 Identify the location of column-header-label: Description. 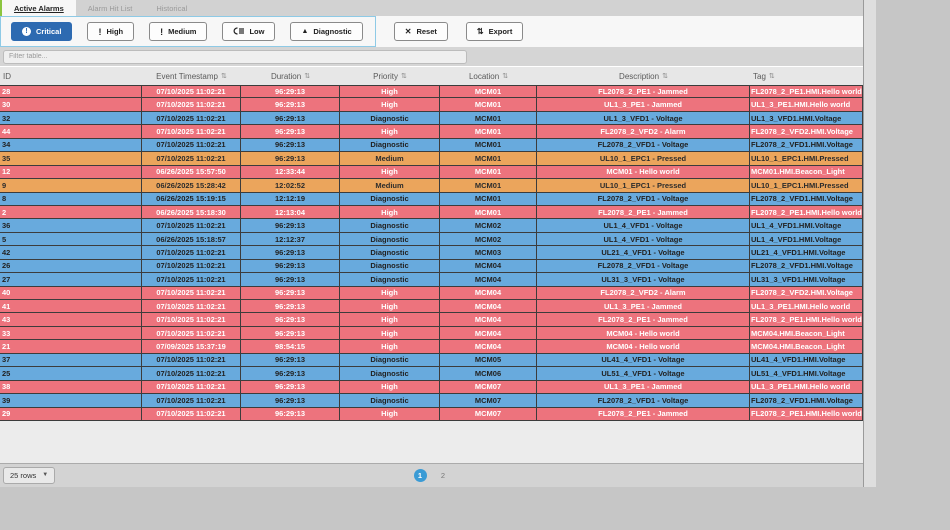
(639, 76).